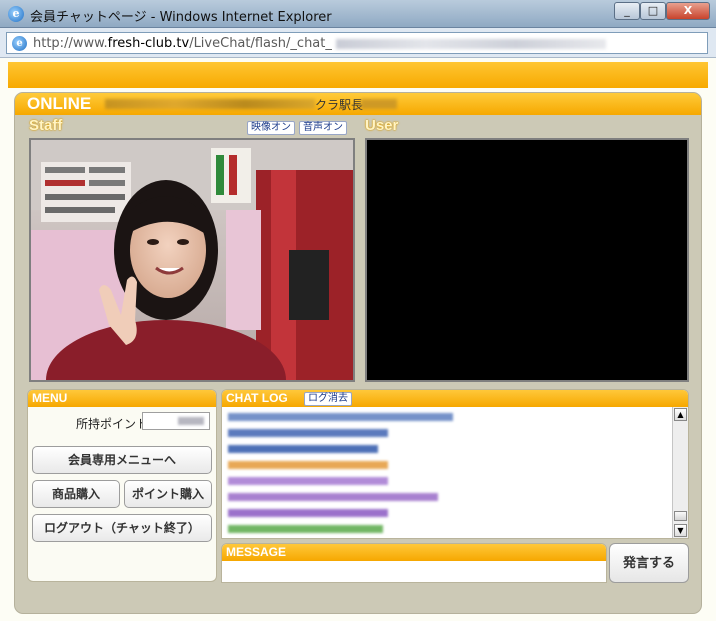  Describe the element at coordinates (176, 421) in the screenshot. I see `points-field` at that location.